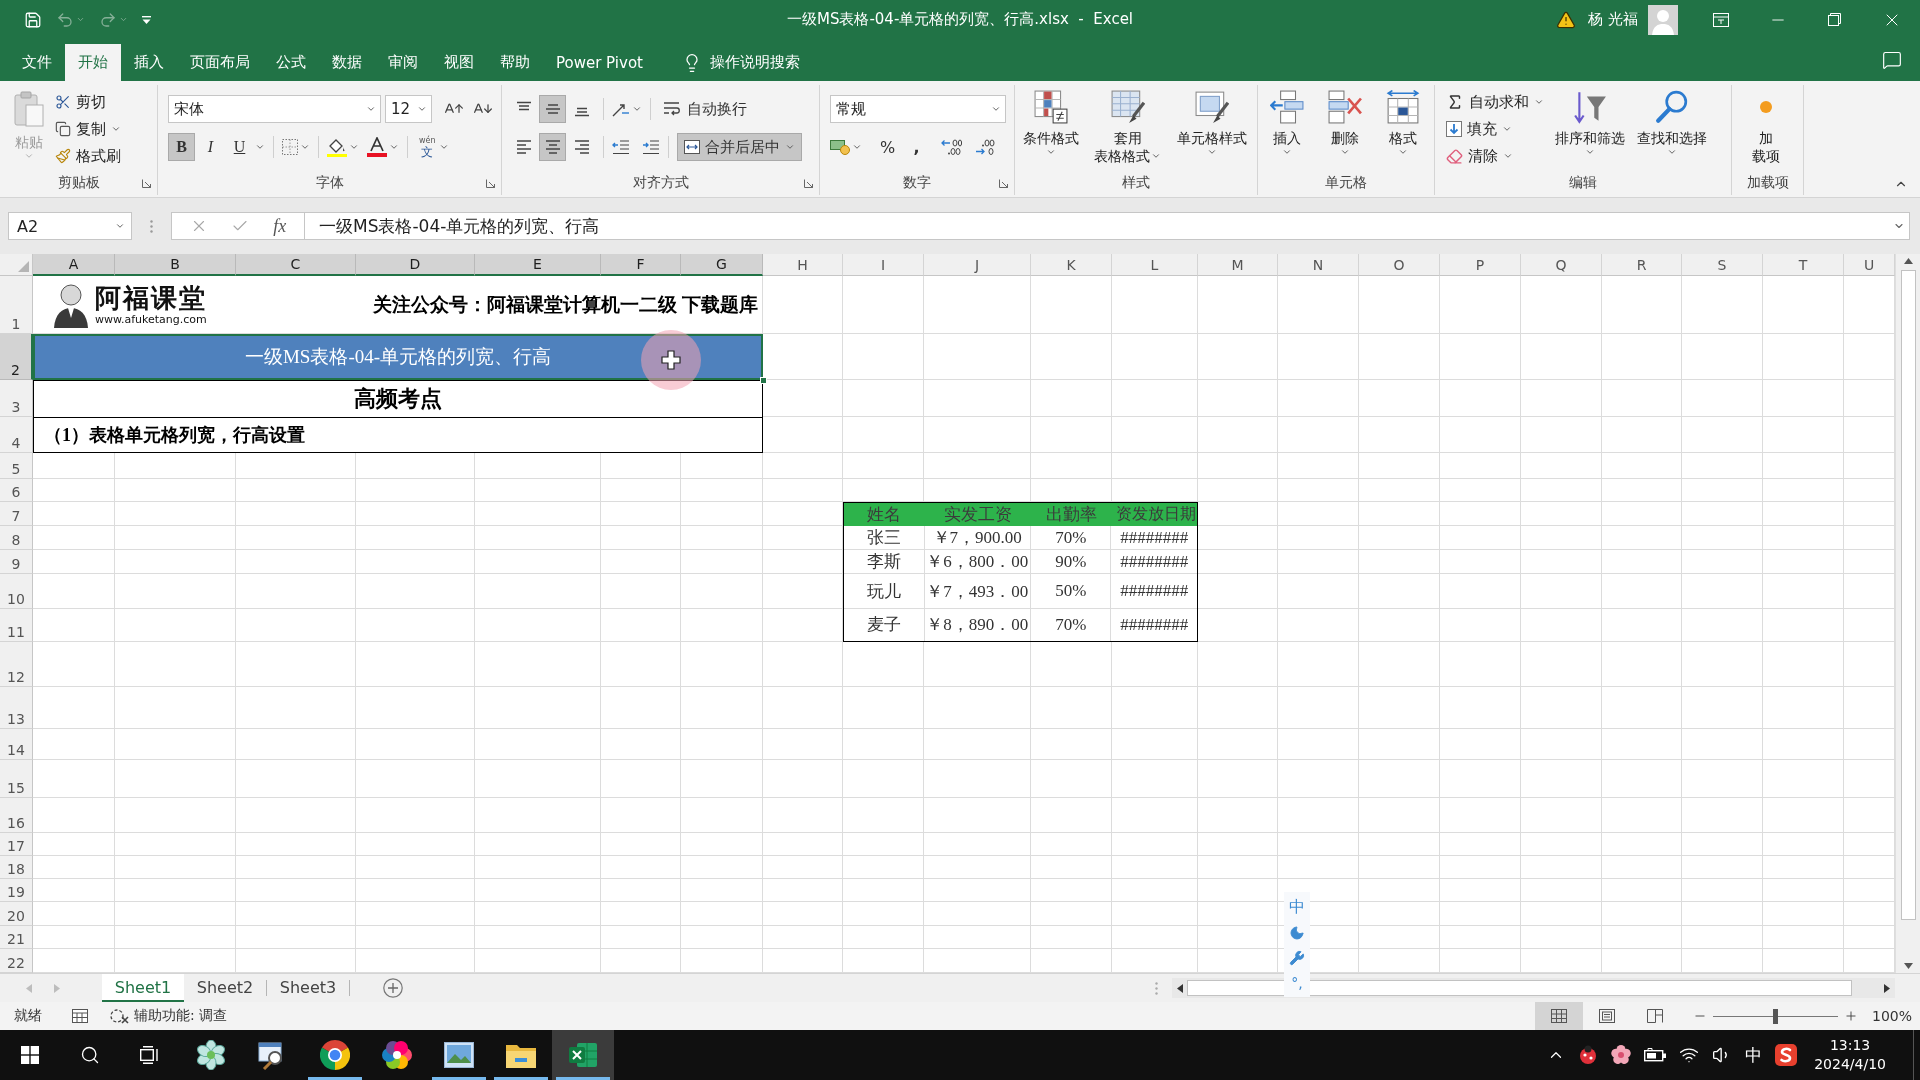  I want to click on row-header: 19, so click(16, 890).